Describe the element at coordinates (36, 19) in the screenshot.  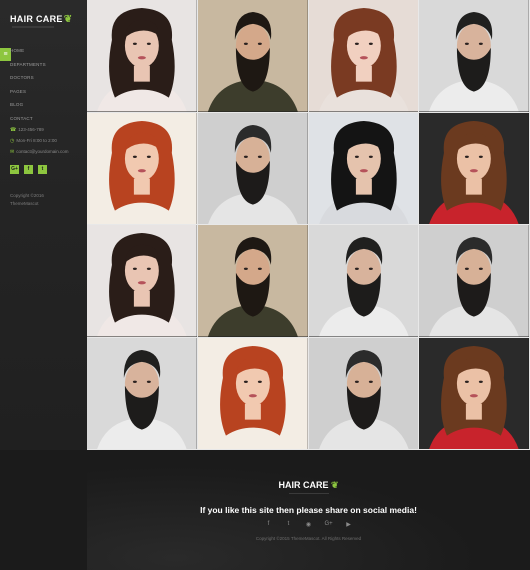
I see `logo-text: HAIR CARE` at that location.